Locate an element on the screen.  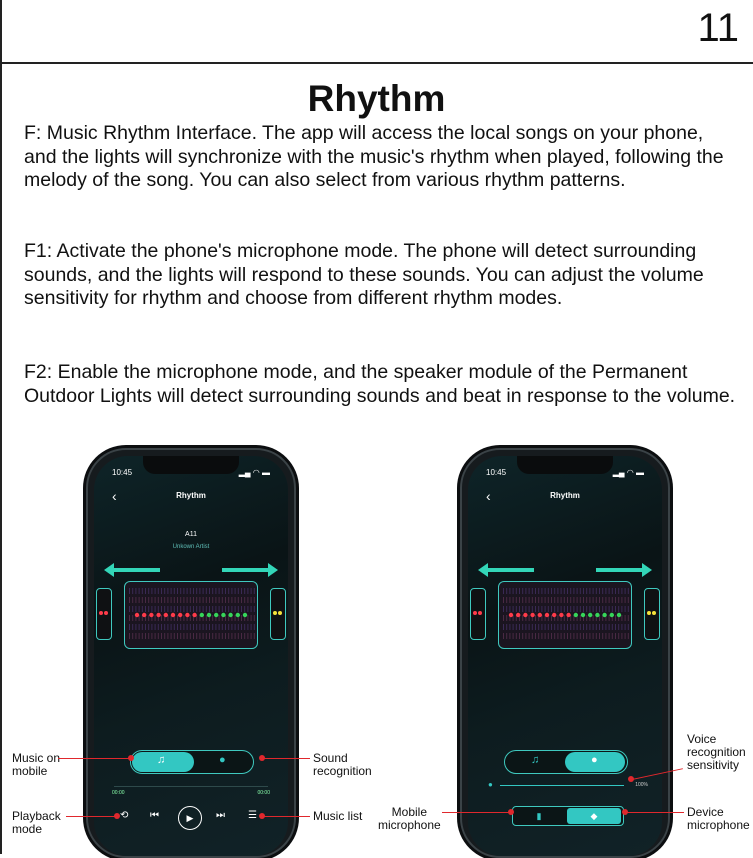
microphone-source-toggle: ▮ ◆ is located at coordinates (568, 816).